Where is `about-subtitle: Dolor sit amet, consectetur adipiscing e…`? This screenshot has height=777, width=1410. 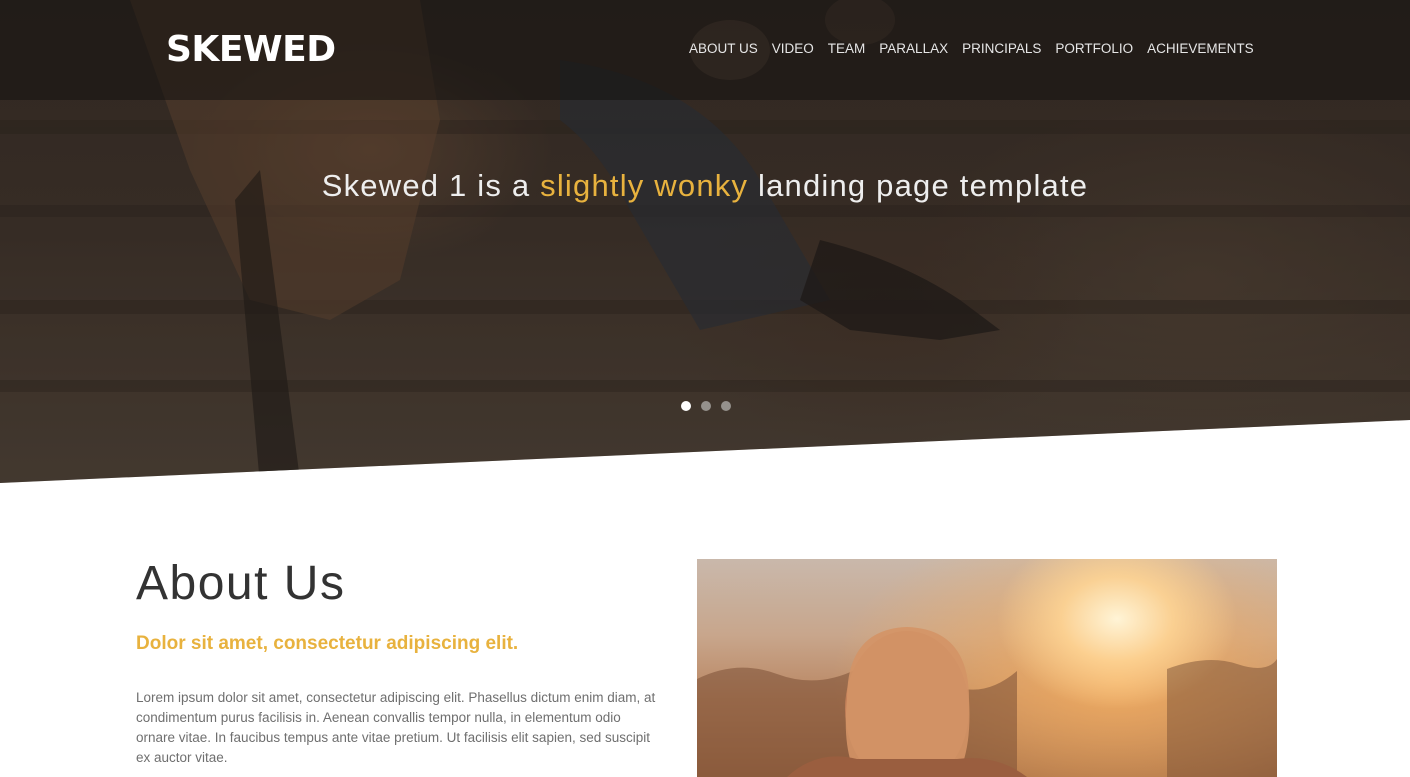
about-subtitle: Dolor sit amet, consectetur adipiscing e… is located at coordinates (327, 643).